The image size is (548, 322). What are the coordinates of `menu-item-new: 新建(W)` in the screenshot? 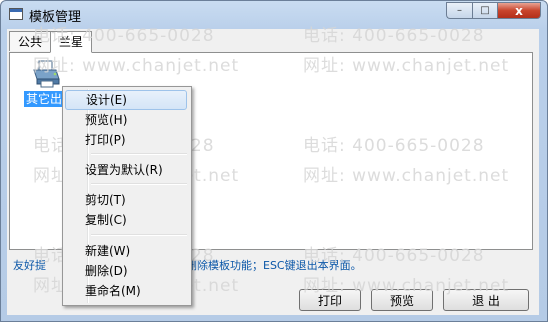 It's located at (126, 251).